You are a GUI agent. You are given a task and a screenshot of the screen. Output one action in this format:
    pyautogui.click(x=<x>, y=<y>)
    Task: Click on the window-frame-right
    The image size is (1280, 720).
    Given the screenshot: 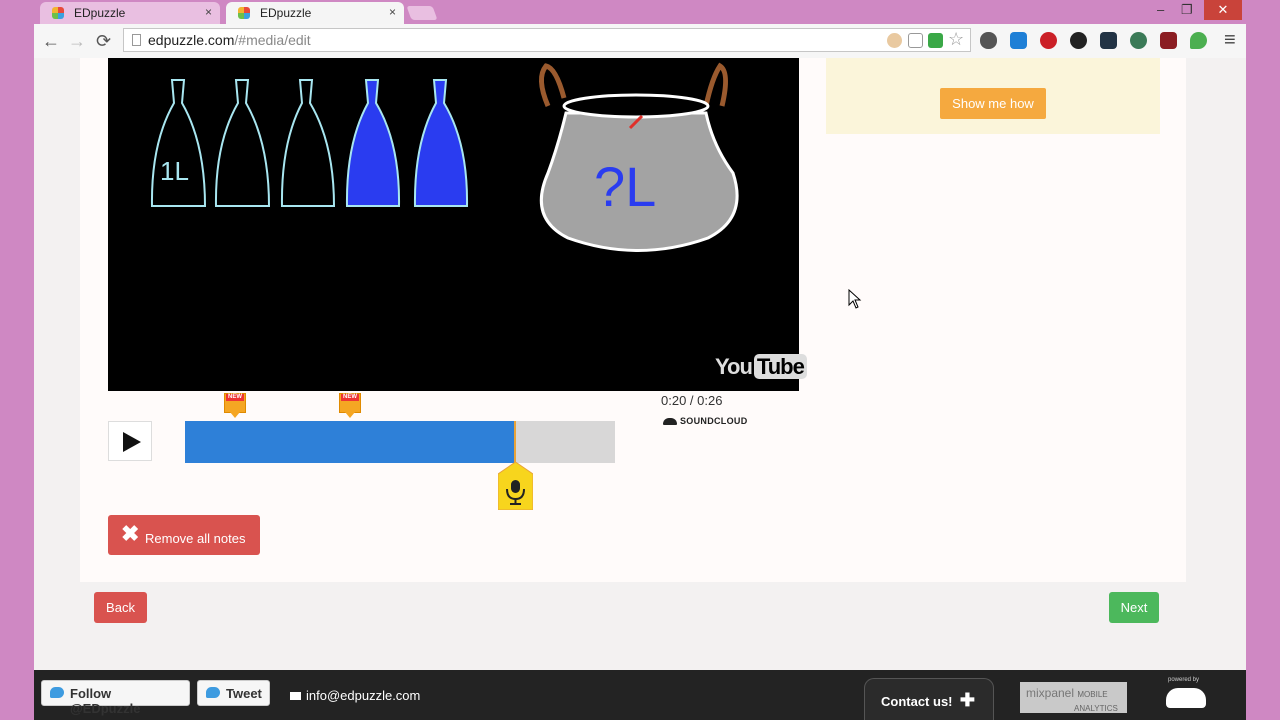 What is the action you would take?
    pyautogui.click(x=1263, y=360)
    